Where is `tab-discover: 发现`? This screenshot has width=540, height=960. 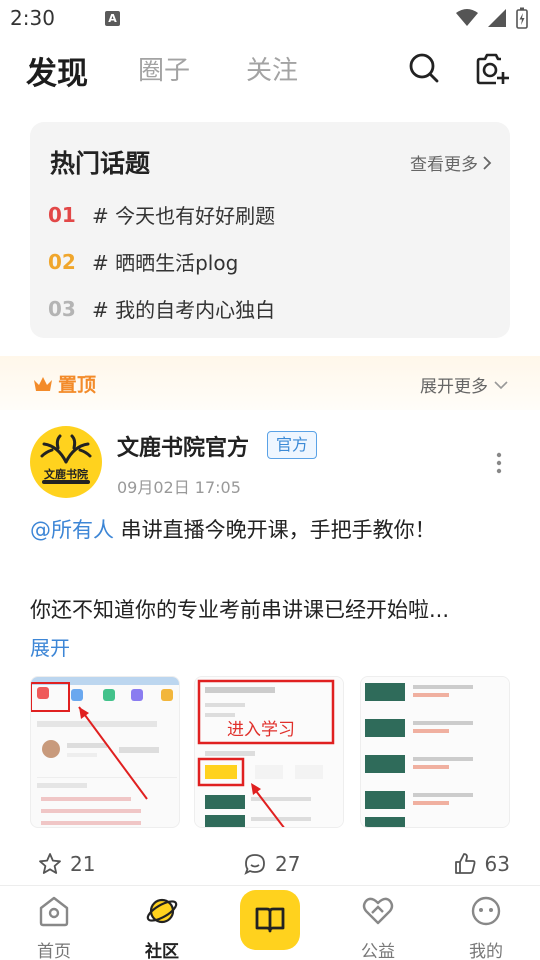
tab-discover: 发现 is located at coordinates (57, 70).